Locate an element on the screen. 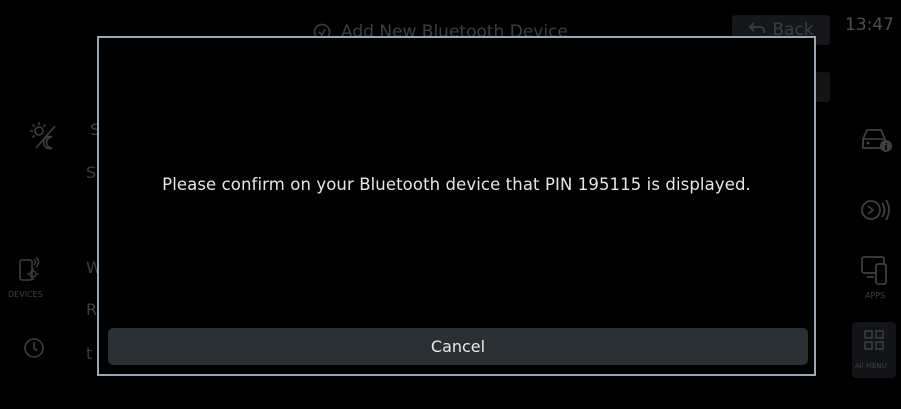  all-menu-label: All MENU is located at coordinates (871, 366).